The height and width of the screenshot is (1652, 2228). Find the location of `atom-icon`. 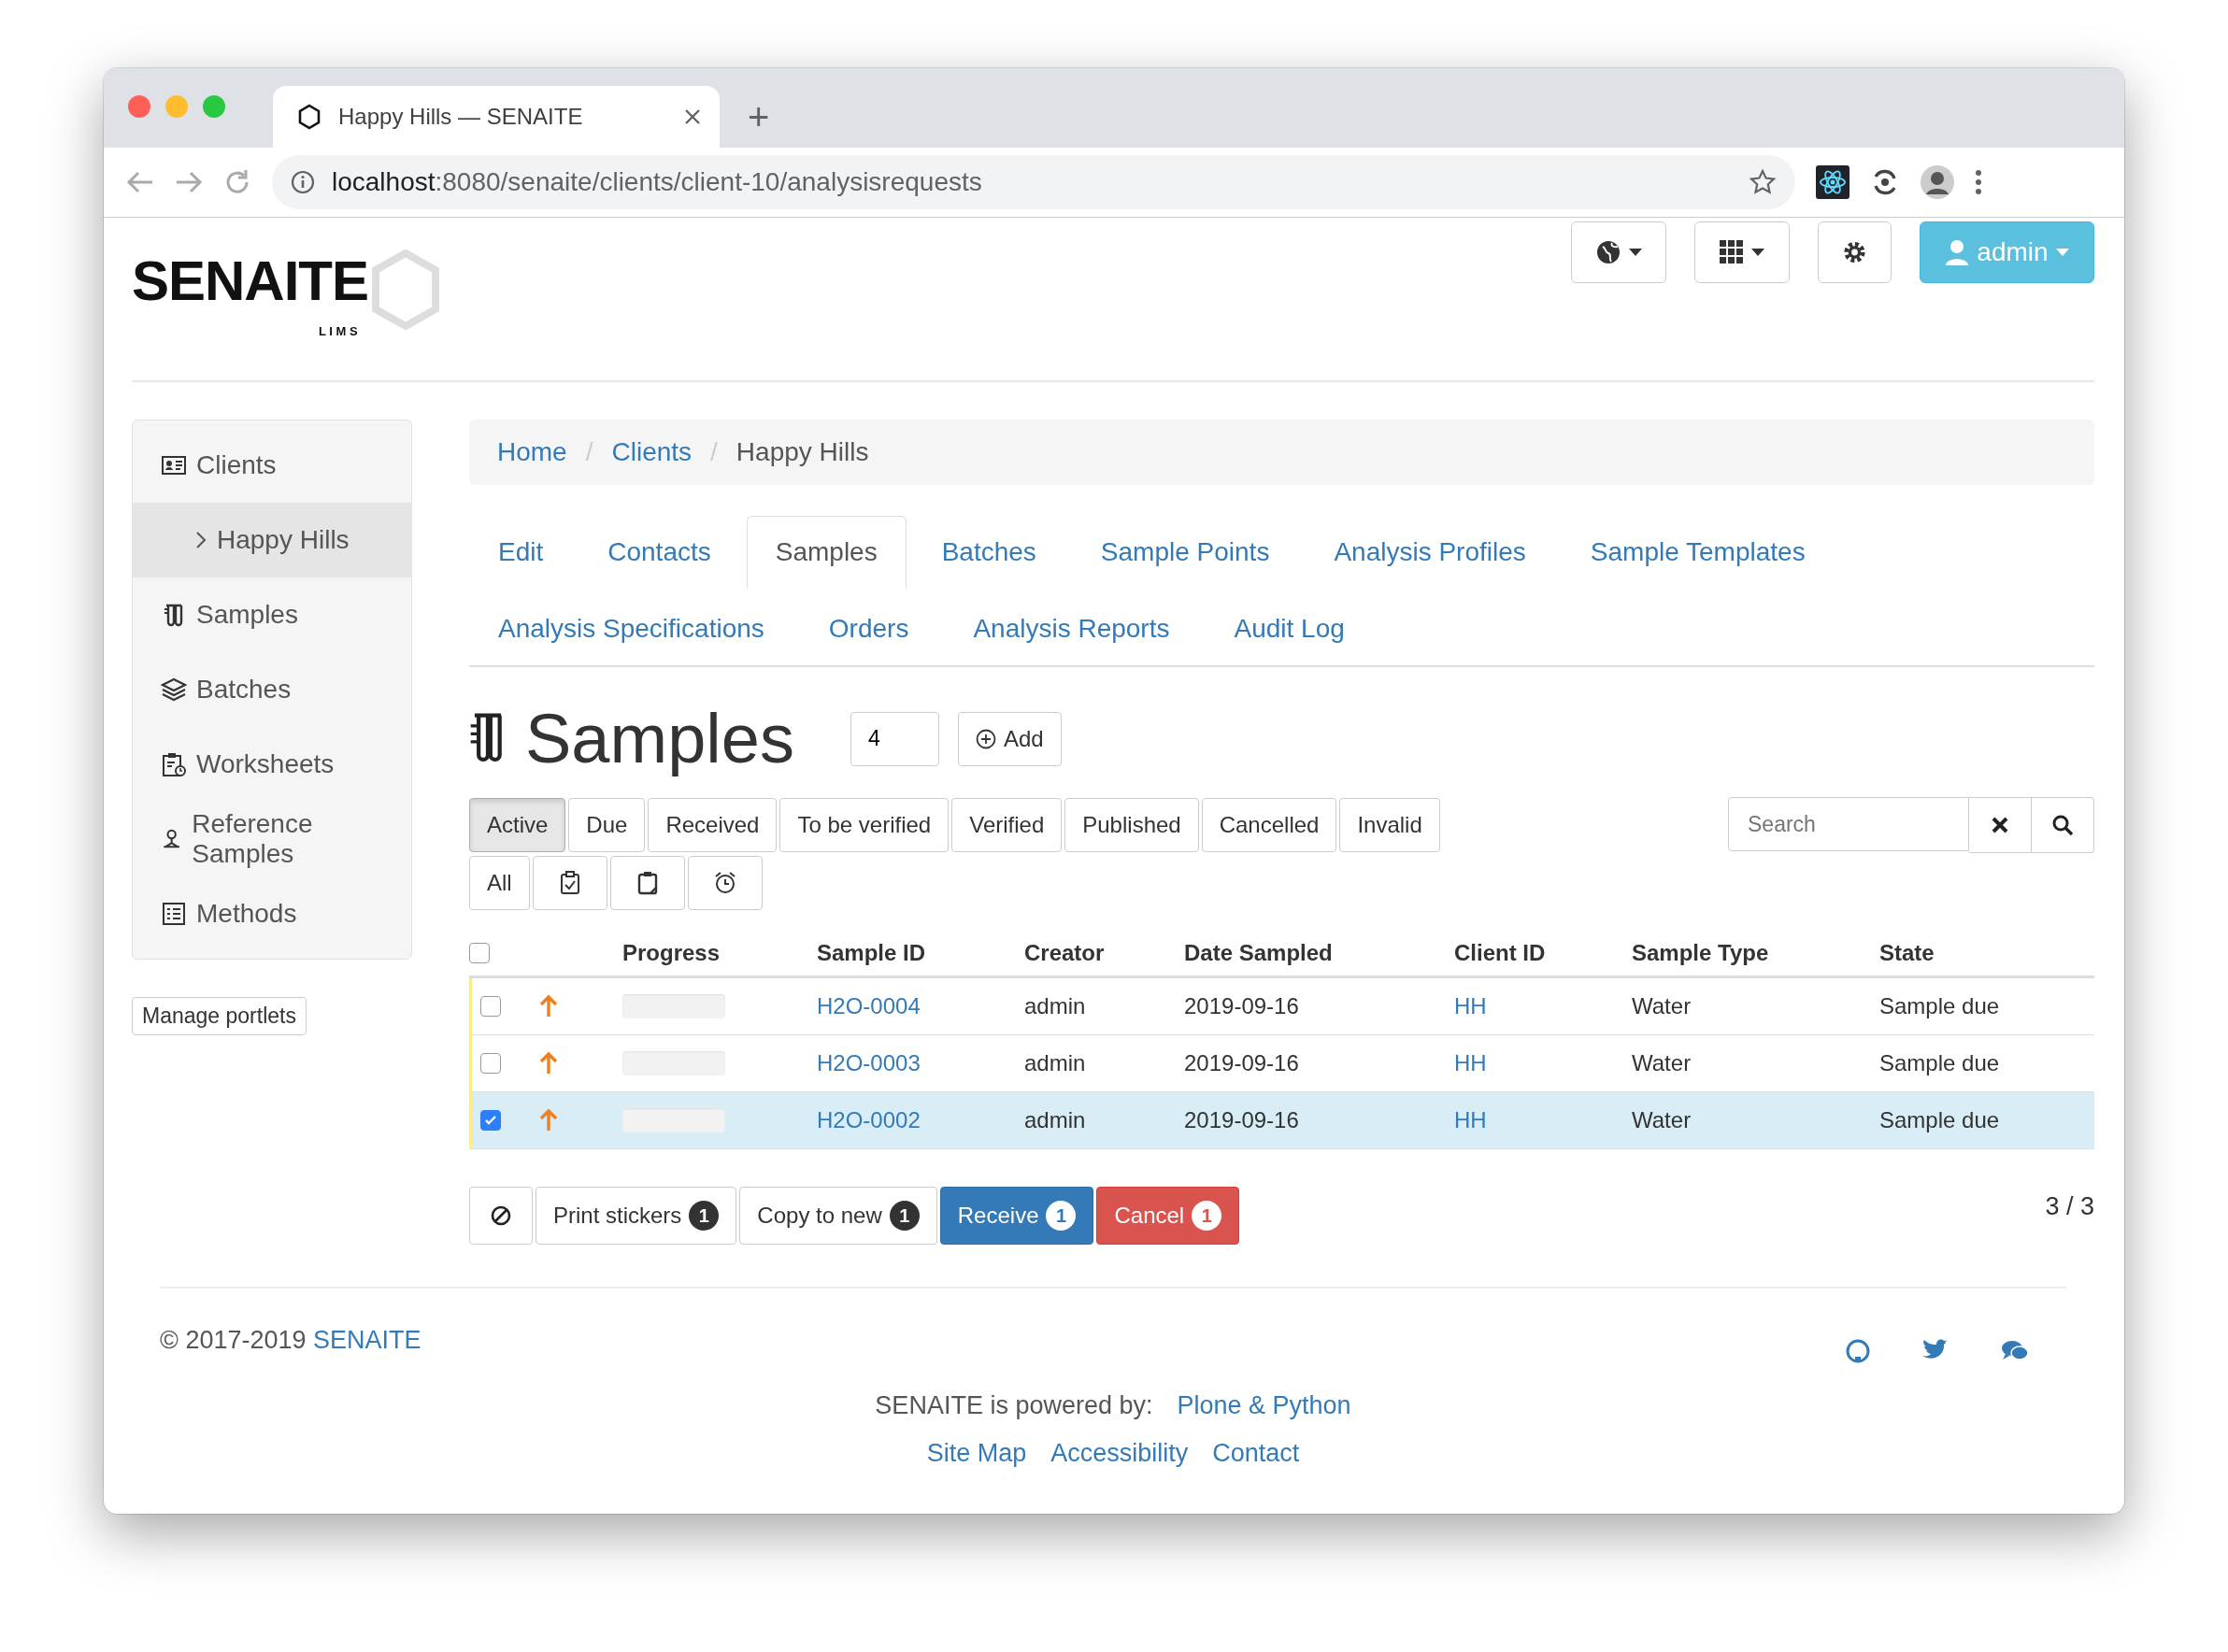

atom-icon is located at coordinates (1833, 182).